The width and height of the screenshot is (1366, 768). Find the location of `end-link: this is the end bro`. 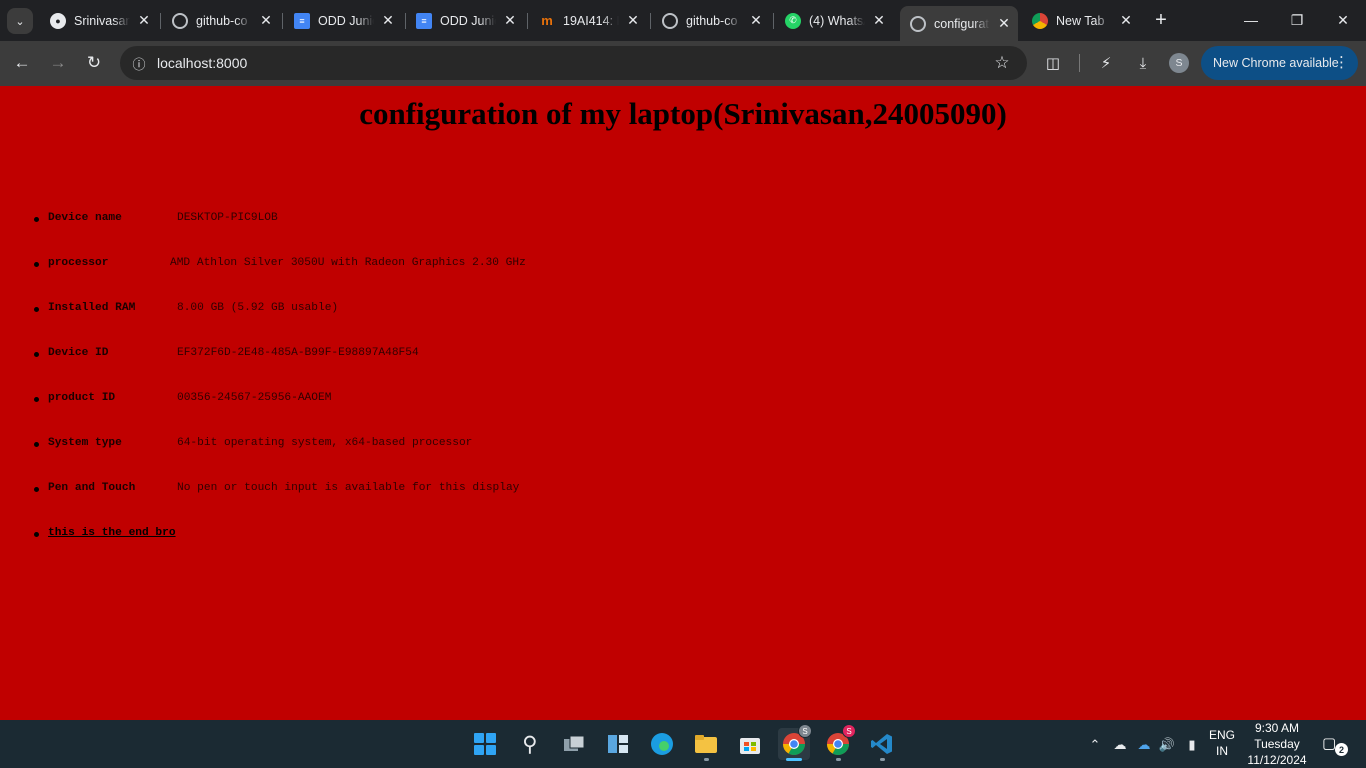

end-link: this is the end bro is located at coordinates (112, 533).